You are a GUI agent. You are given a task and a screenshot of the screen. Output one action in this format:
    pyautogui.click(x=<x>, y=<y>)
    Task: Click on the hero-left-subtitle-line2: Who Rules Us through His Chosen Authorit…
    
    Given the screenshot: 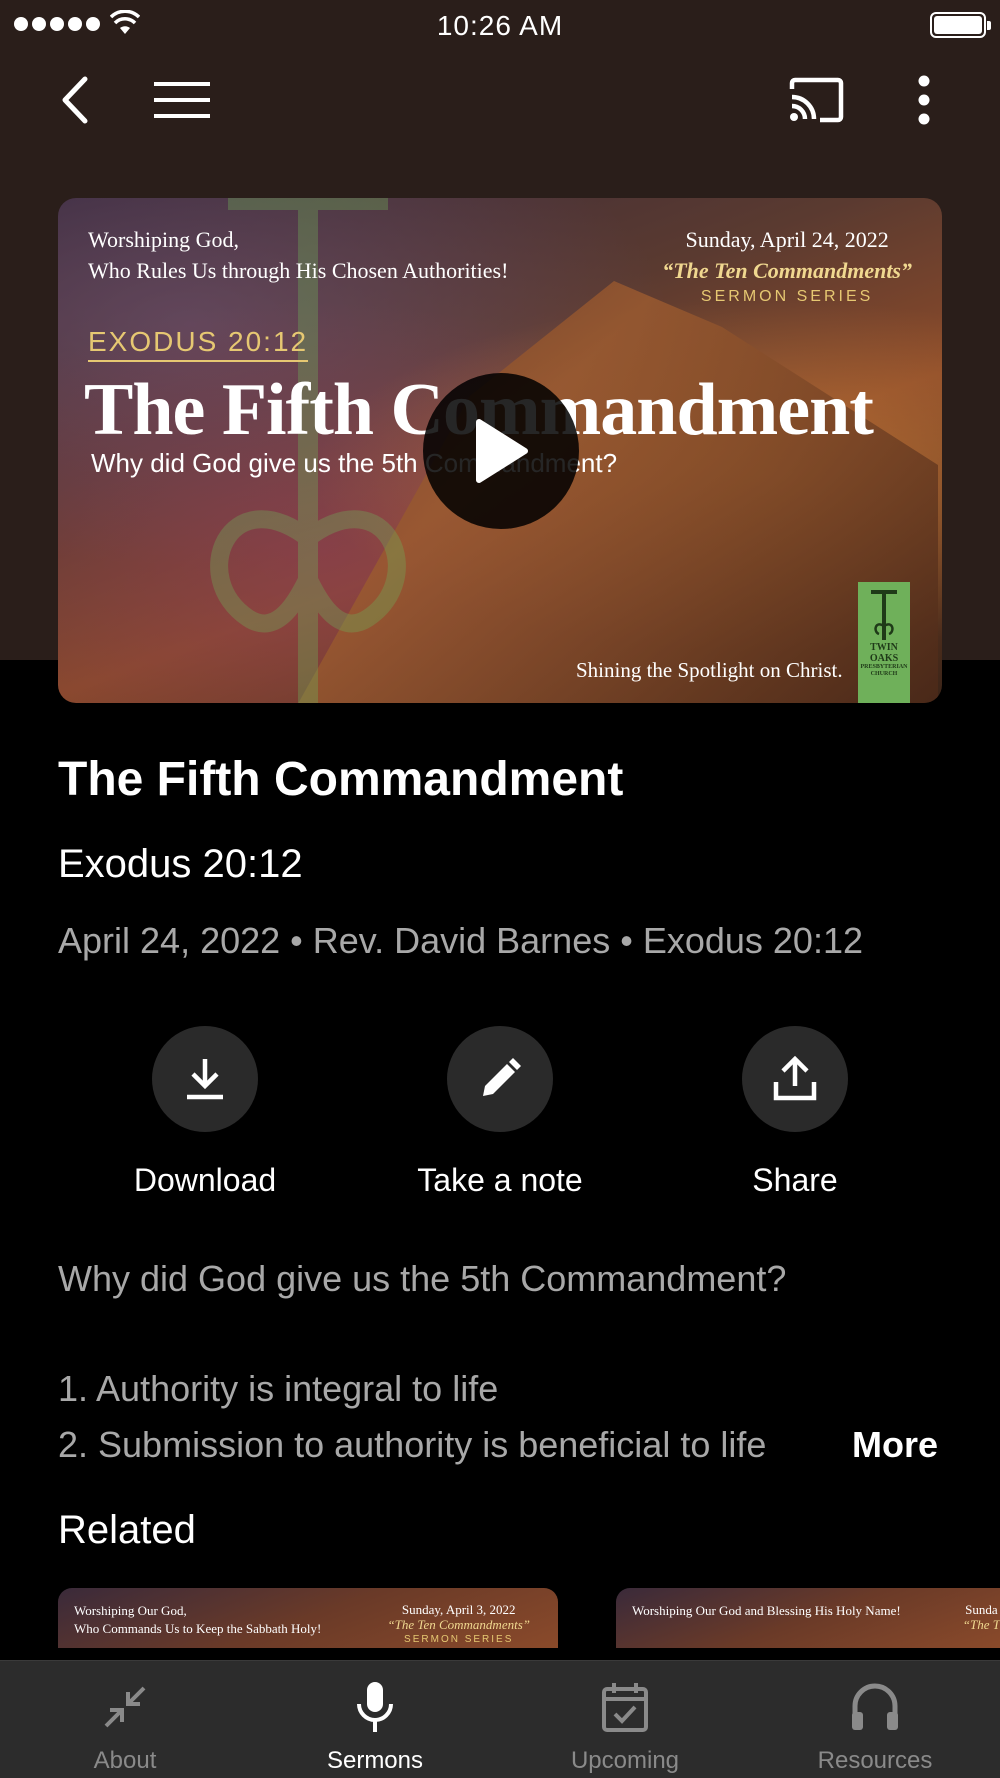 What is the action you would take?
    pyautogui.click(x=298, y=270)
    